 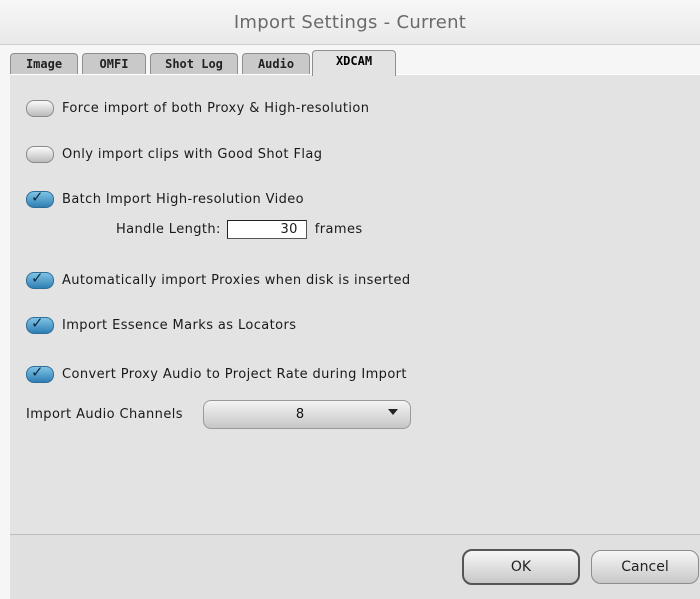 I want to click on tab-omfi: OMFI, so click(x=114, y=63).